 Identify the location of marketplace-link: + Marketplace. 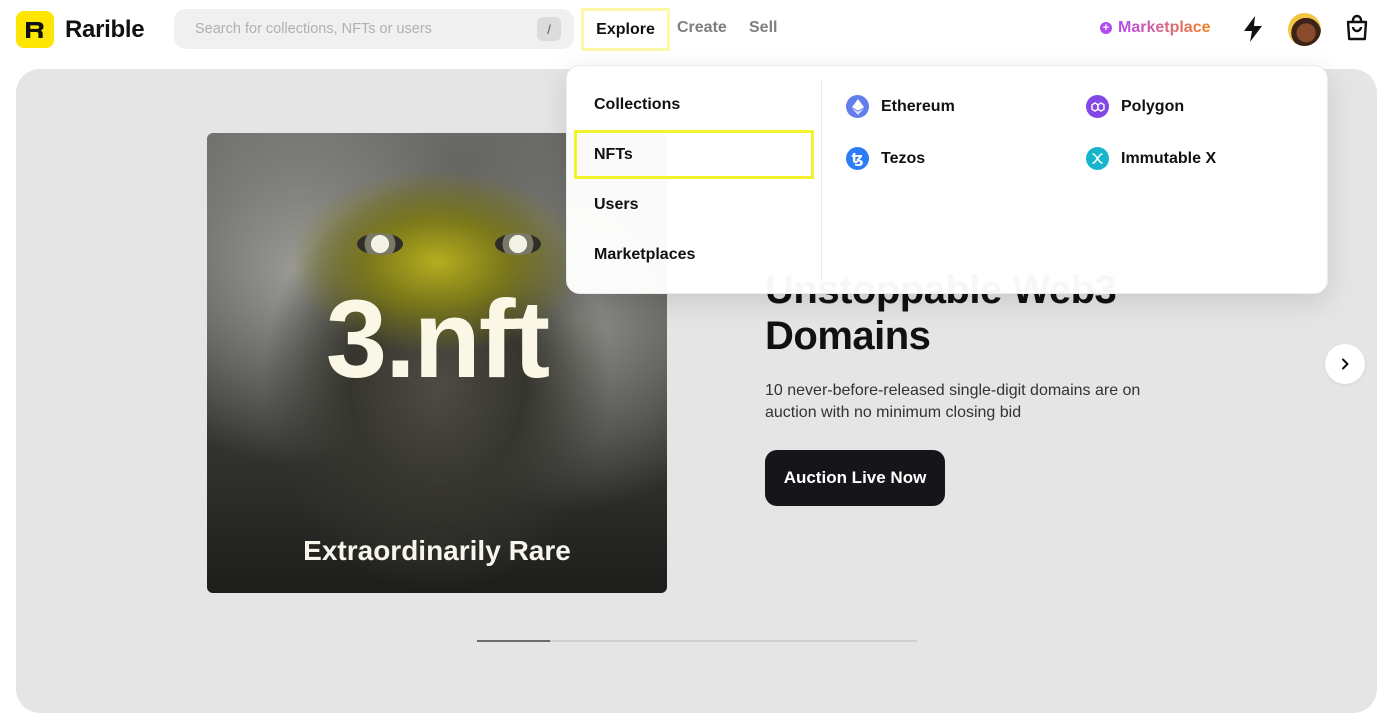
(1155, 28).